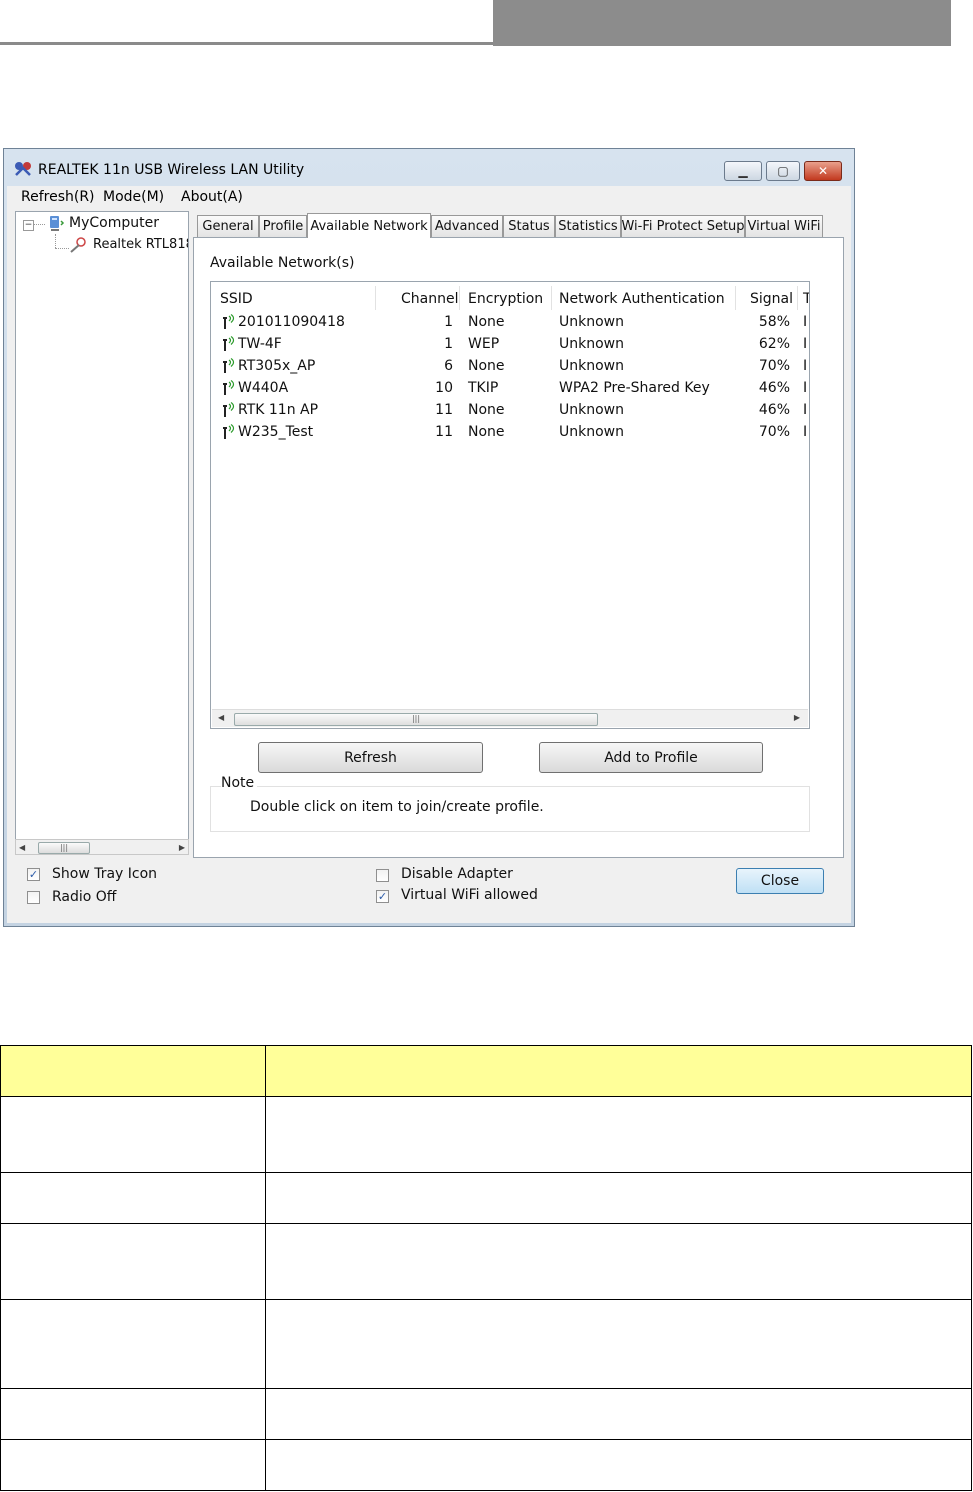  Describe the element at coordinates (239, 783) in the screenshot. I see `note-title: Note` at that location.